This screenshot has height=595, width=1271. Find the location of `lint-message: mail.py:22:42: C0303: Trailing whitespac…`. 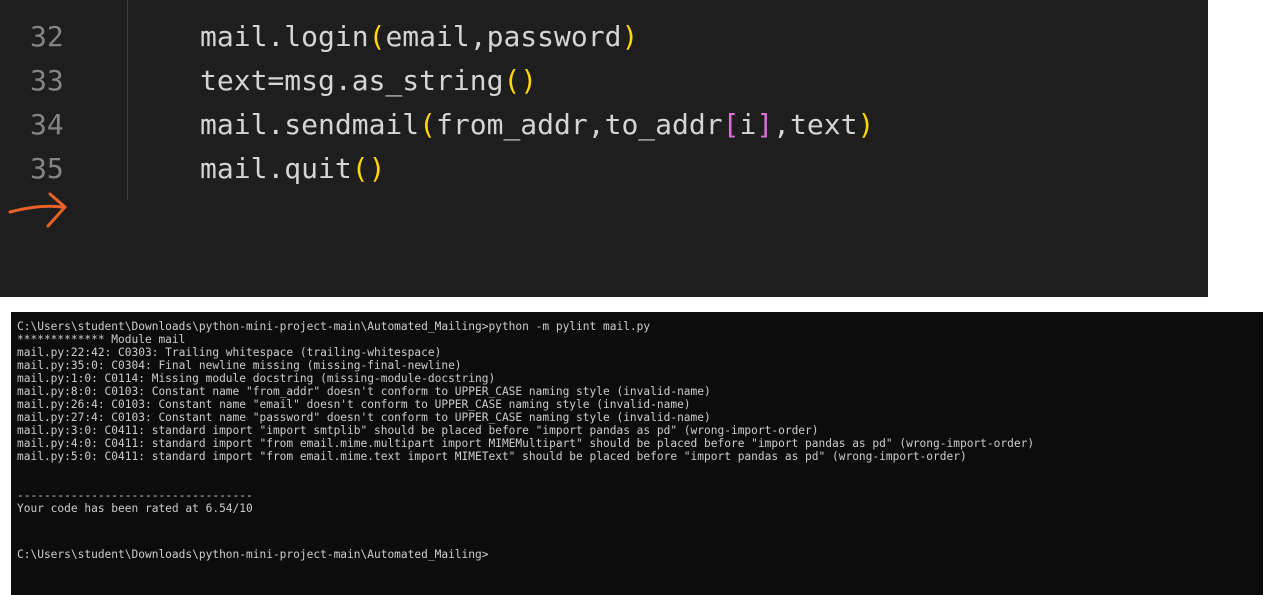

lint-message: mail.py:22:42: C0303: Trailing whitespac… is located at coordinates (229, 352).